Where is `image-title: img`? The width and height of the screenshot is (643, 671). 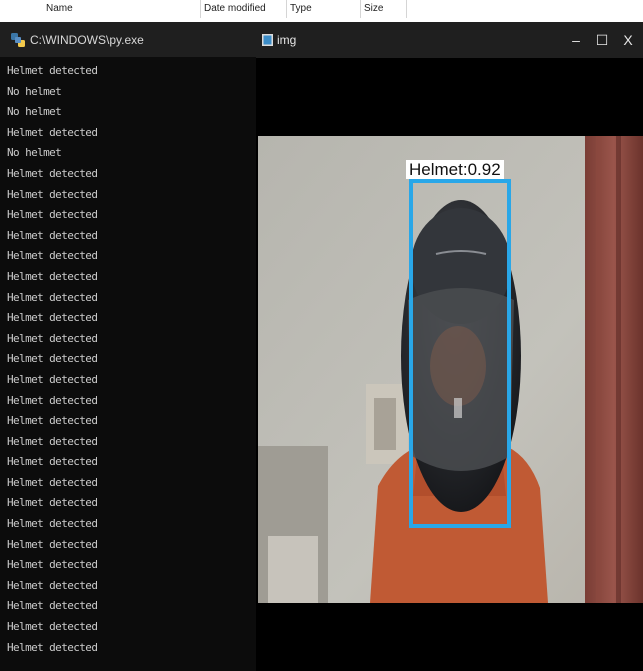
image-title: img is located at coordinates (287, 40).